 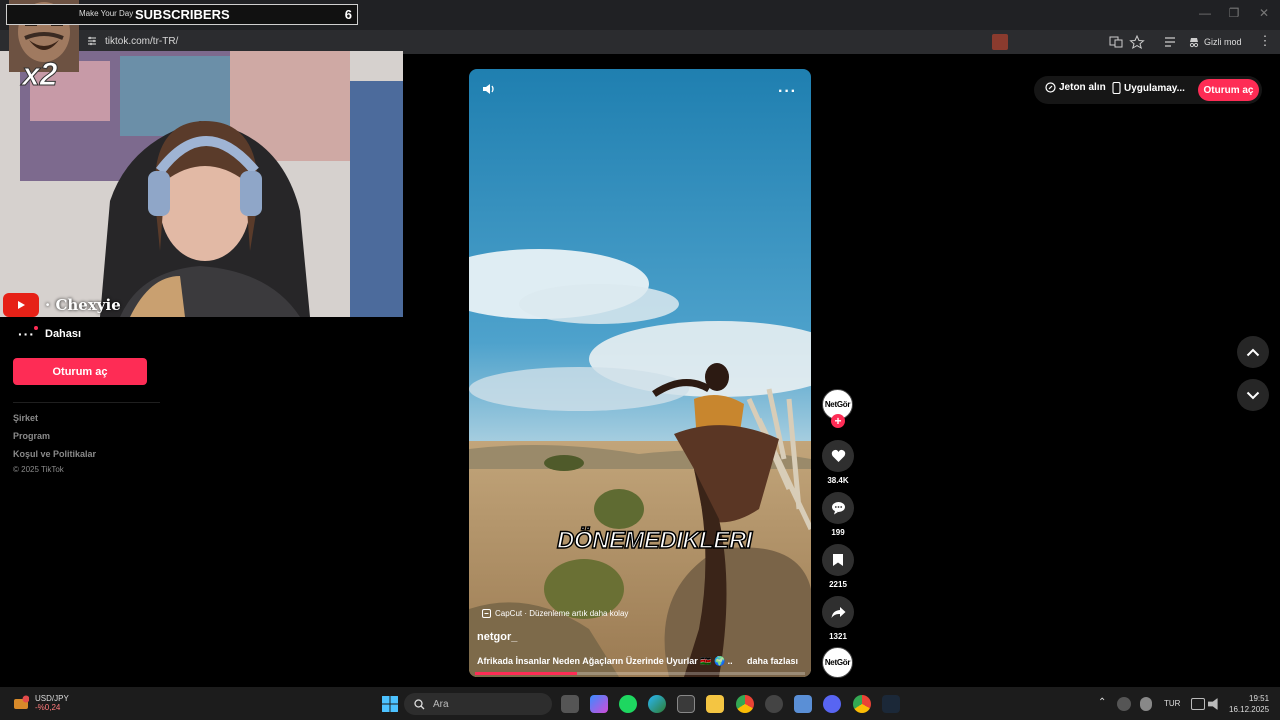 I want to click on share-count: 1321, so click(x=838, y=636).